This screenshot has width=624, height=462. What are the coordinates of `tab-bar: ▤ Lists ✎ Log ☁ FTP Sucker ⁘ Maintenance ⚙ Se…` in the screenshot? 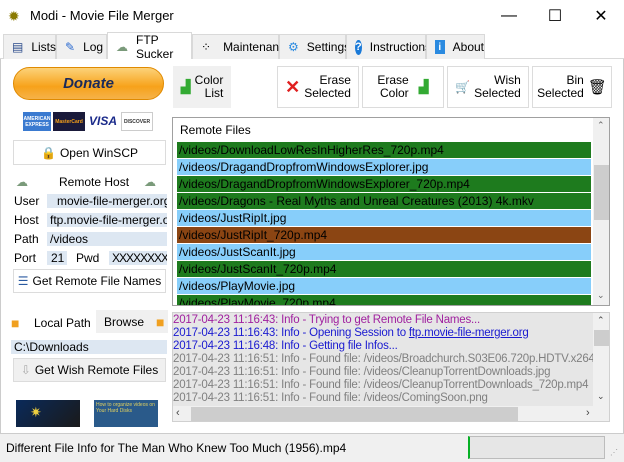 It's located at (312, 46).